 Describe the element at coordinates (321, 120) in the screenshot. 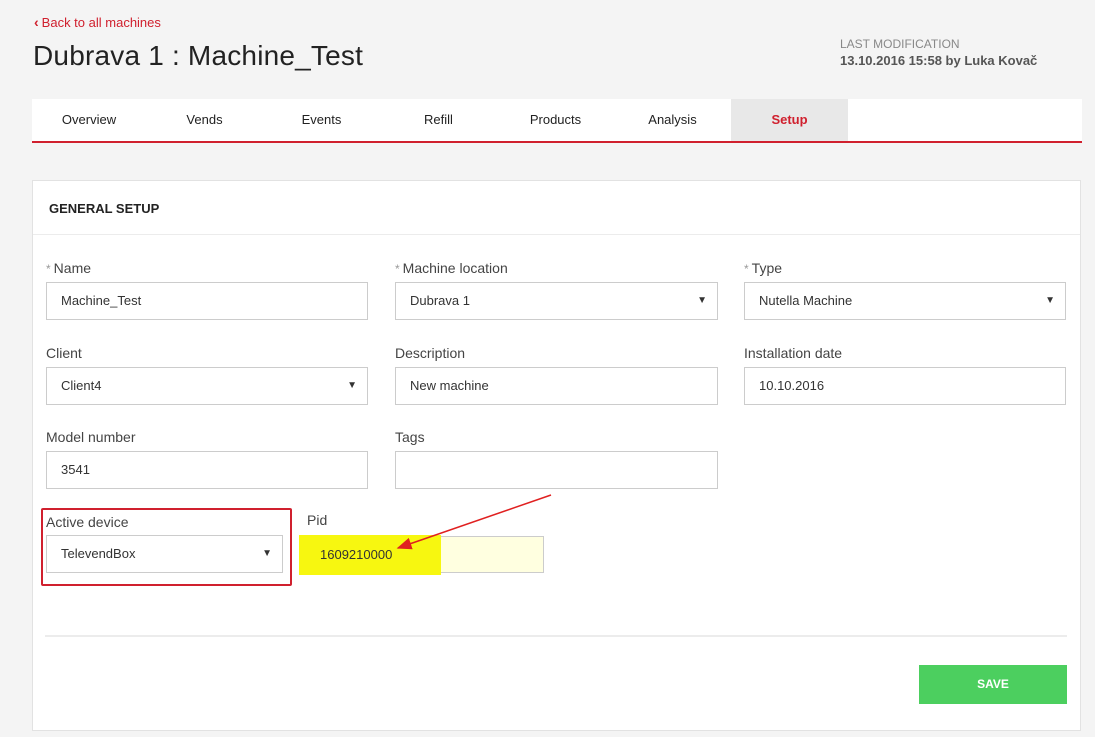

I see `tab-events: Events` at that location.